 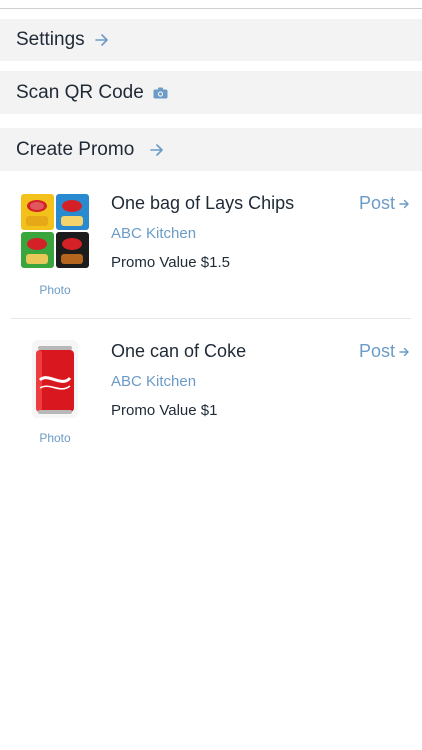 What do you see at coordinates (55, 379) in the screenshot?
I see `coke-photo` at bounding box center [55, 379].